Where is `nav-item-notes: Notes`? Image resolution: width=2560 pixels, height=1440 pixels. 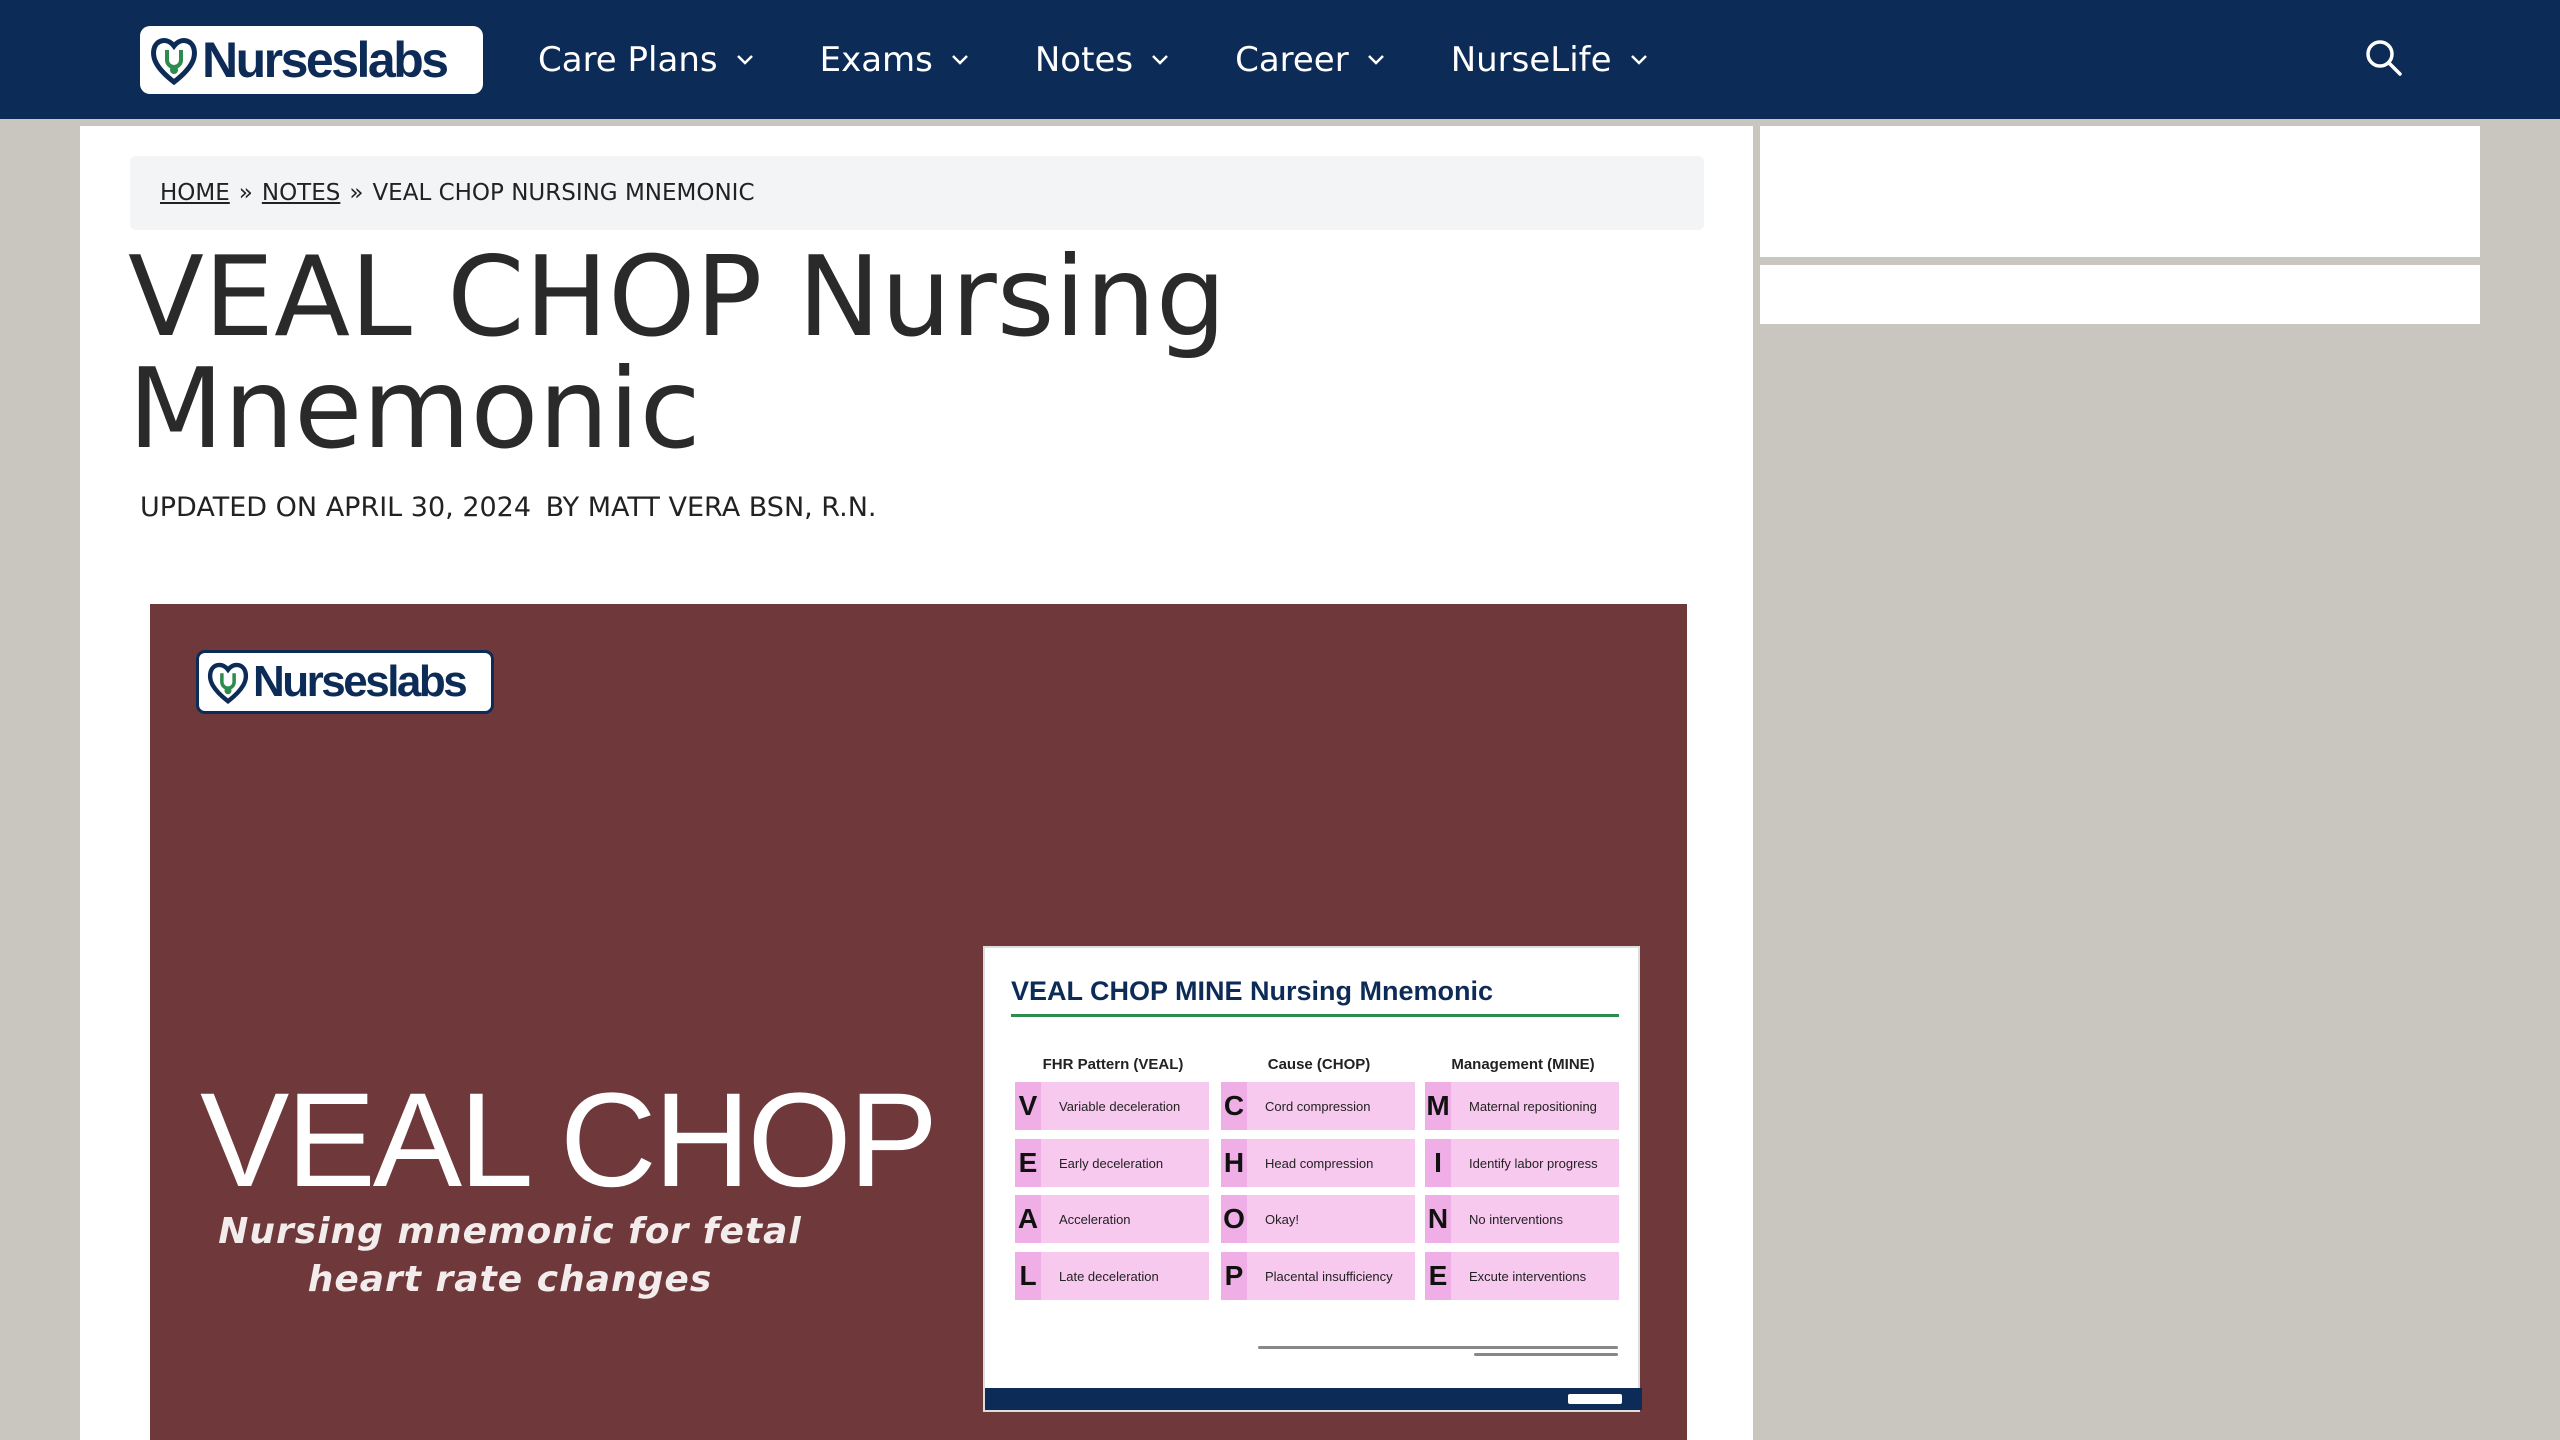
nav-item-notes: Notes is located at coordinates (1102, 60).